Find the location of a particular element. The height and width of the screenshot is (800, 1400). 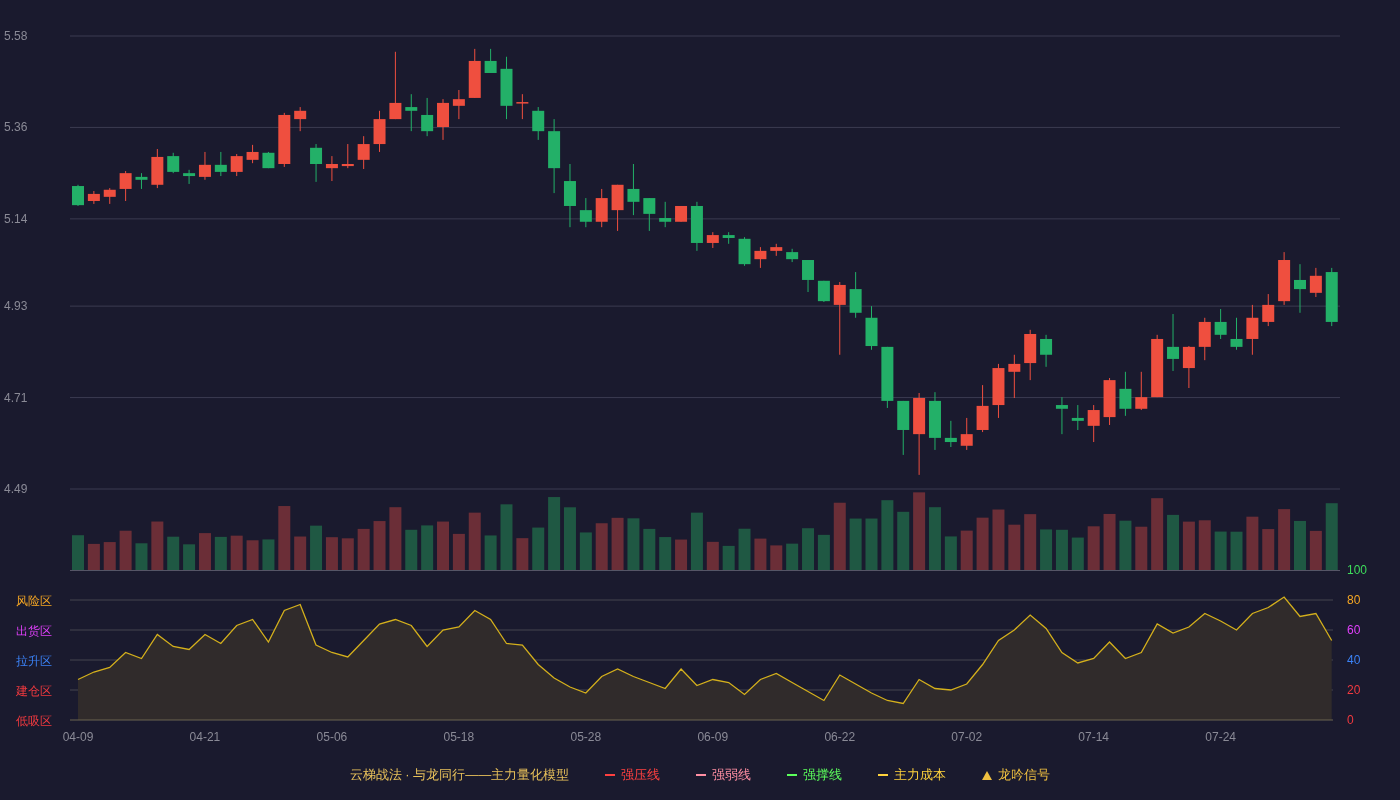

axis-label: 06-22 is located at coordinates (840, 737).